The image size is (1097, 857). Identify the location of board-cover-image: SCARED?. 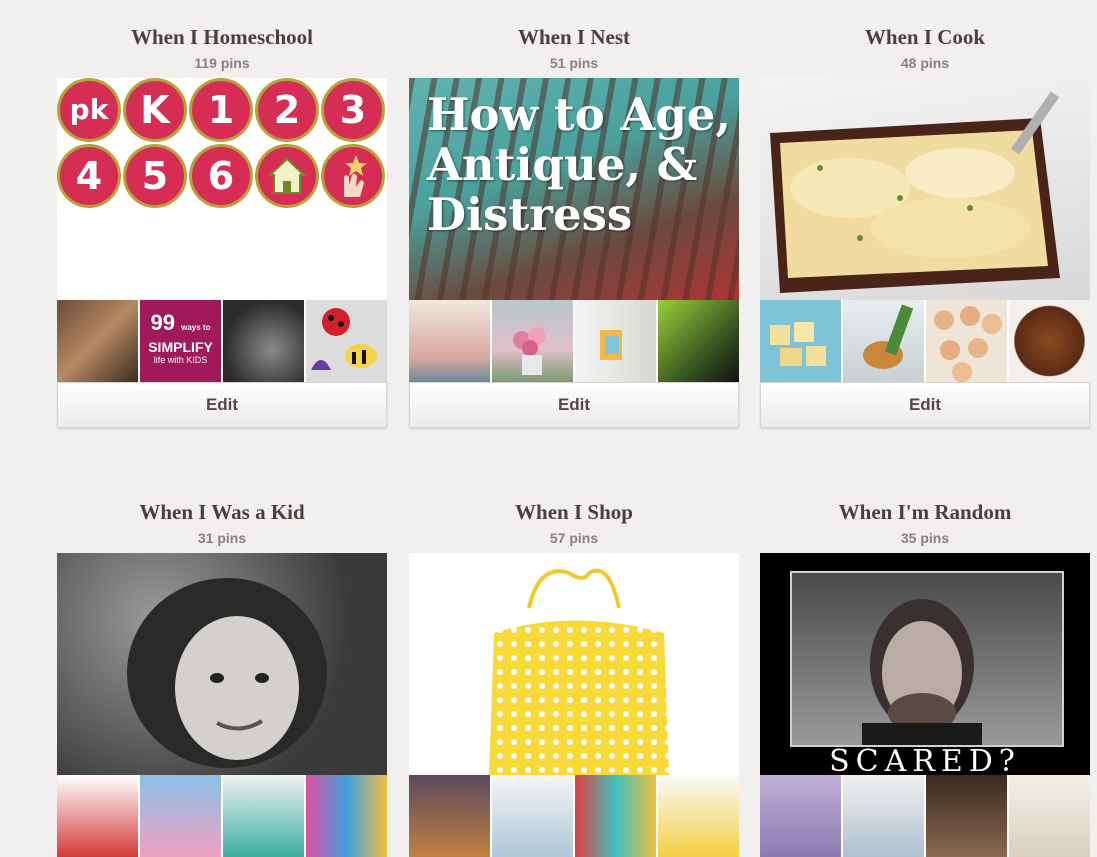
(925, 664).